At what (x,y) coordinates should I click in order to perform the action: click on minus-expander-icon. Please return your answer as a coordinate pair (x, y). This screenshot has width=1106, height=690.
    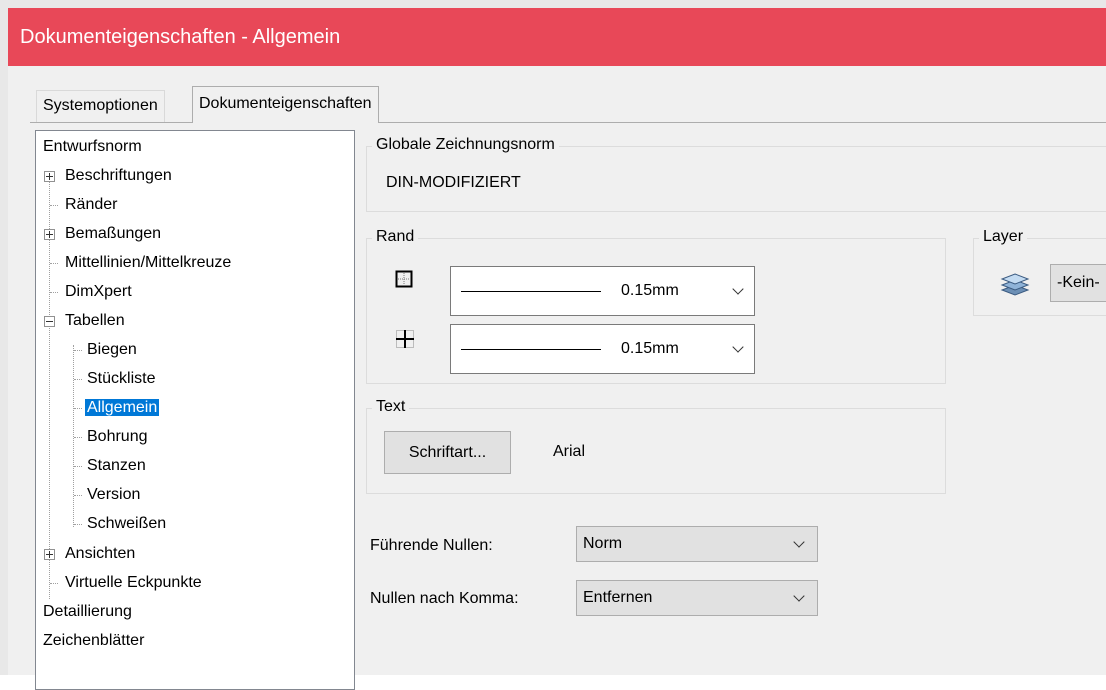
    Looking at the image, I should click on (49, 321).